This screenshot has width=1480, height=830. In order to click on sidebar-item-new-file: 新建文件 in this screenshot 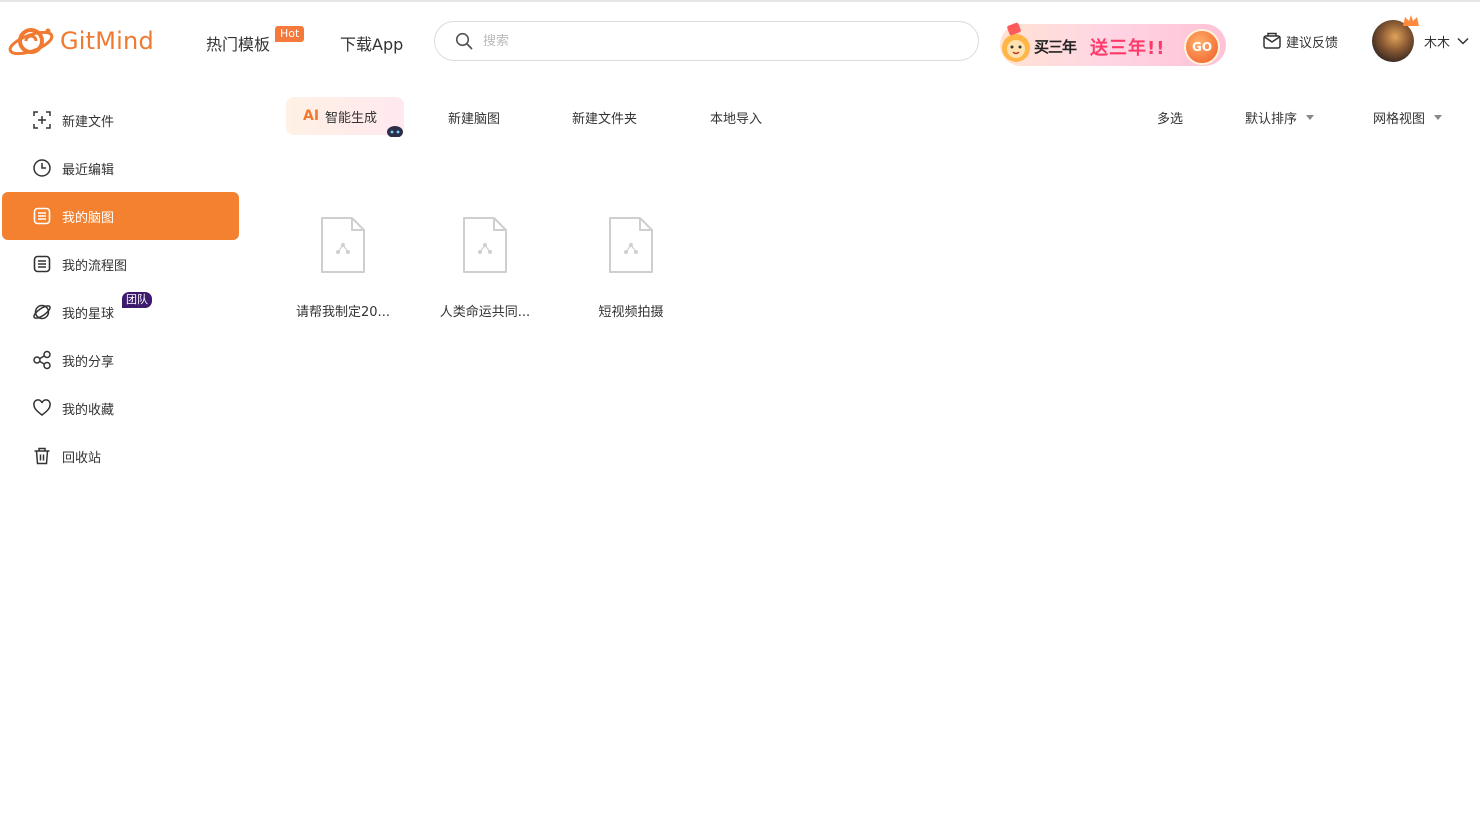, I will do `click(121, 120)`.